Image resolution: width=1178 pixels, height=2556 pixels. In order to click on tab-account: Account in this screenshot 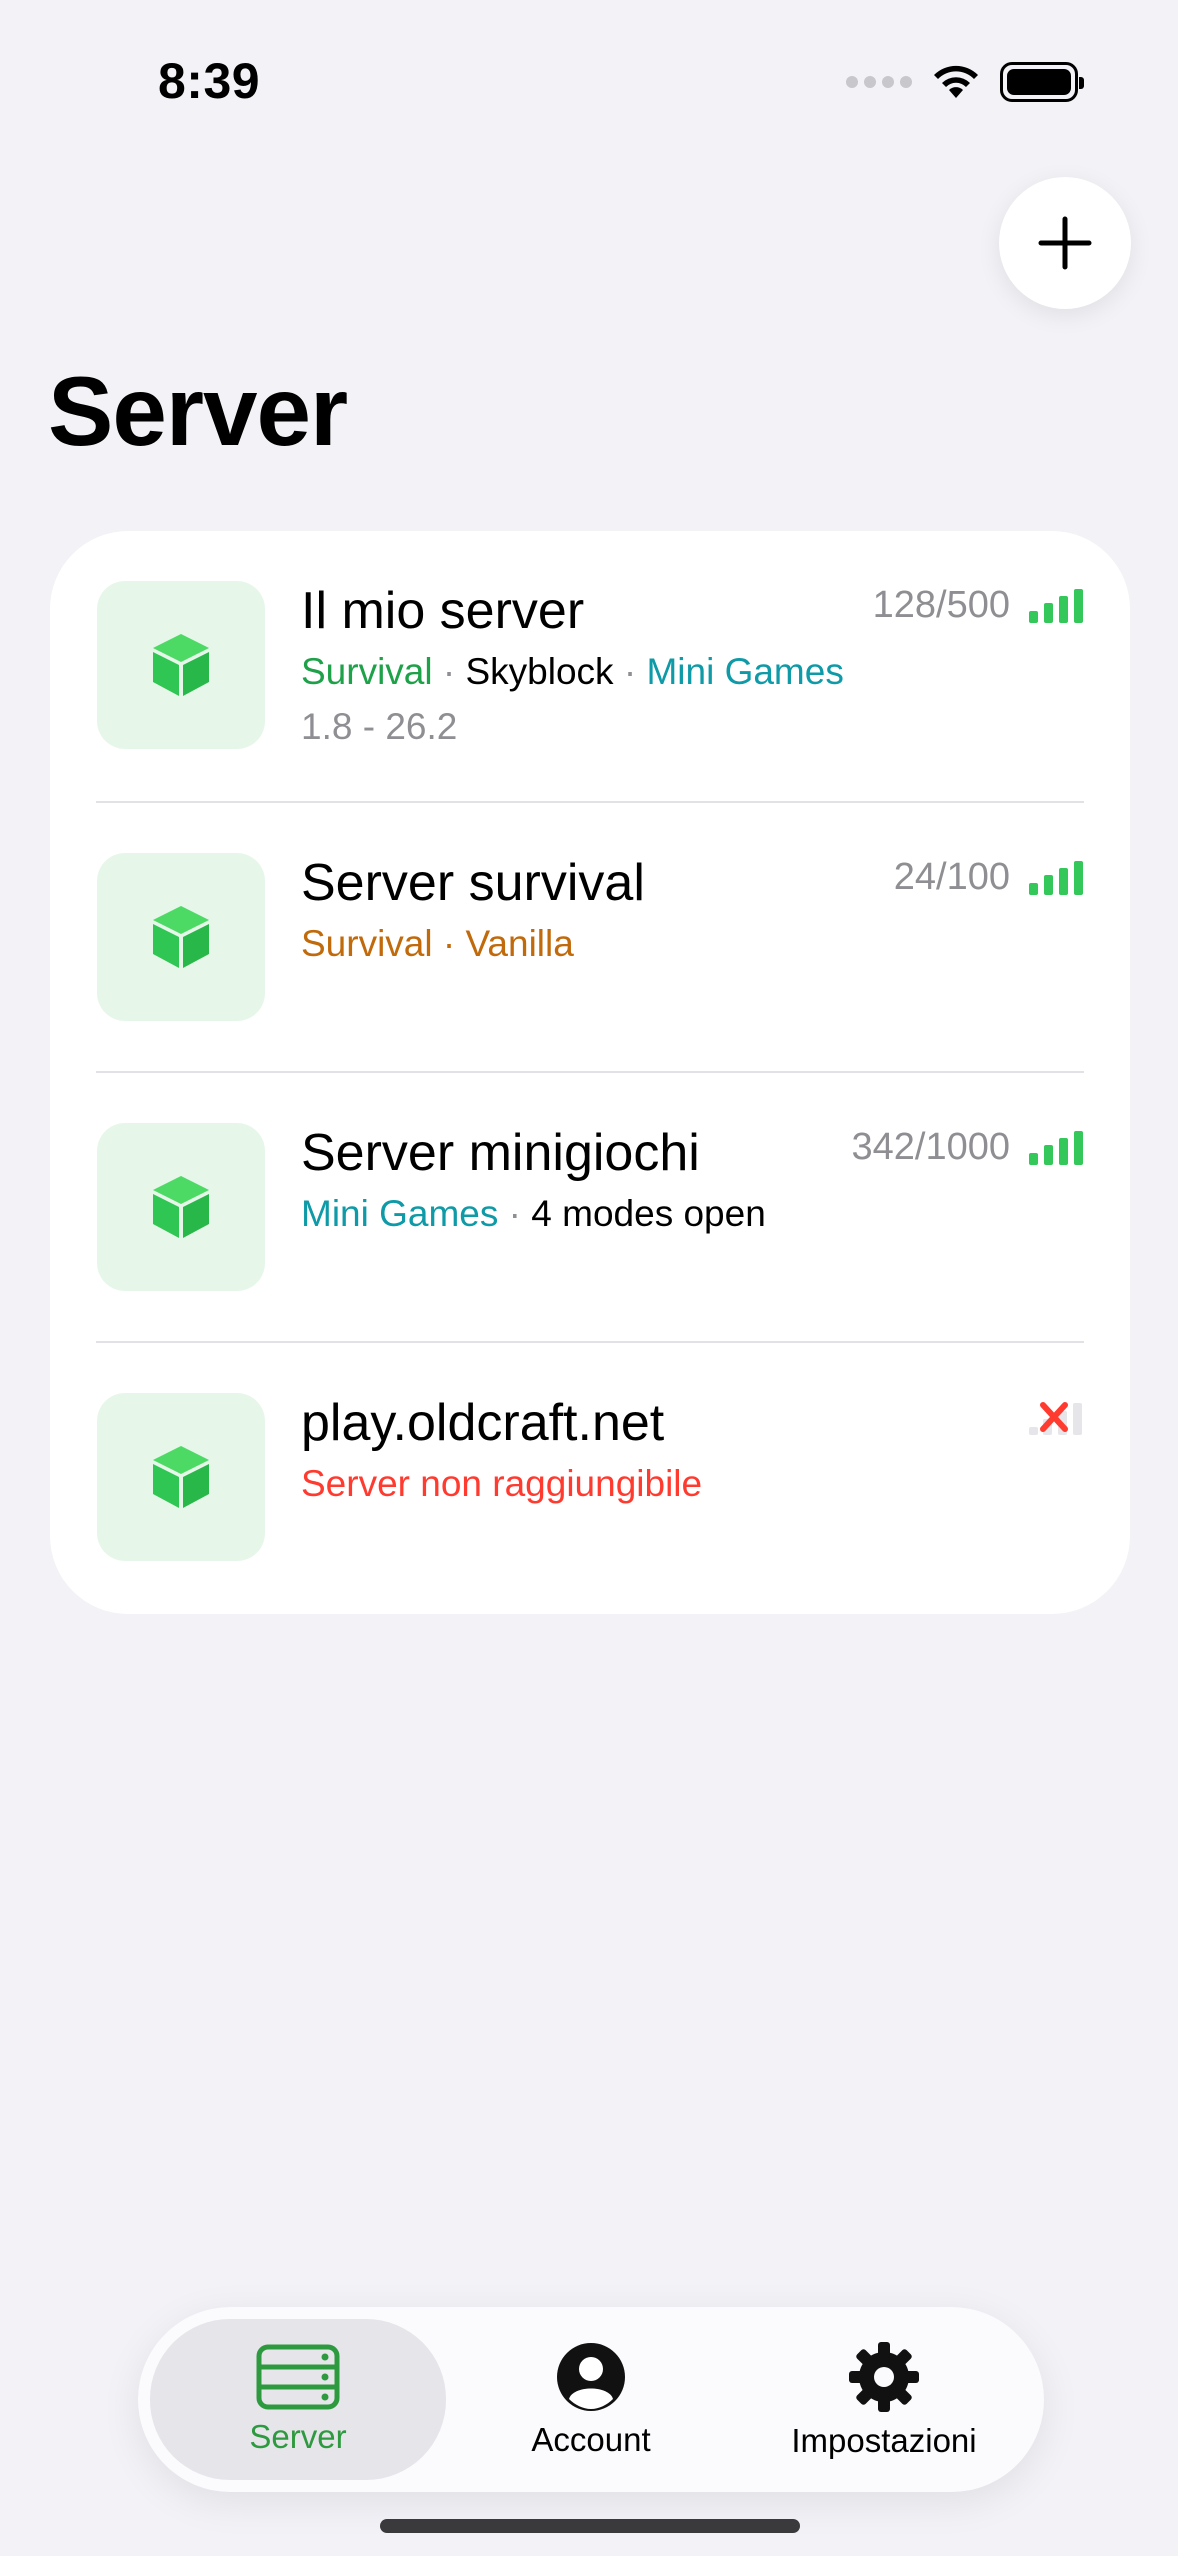, I will do `click(591, 2399)`.